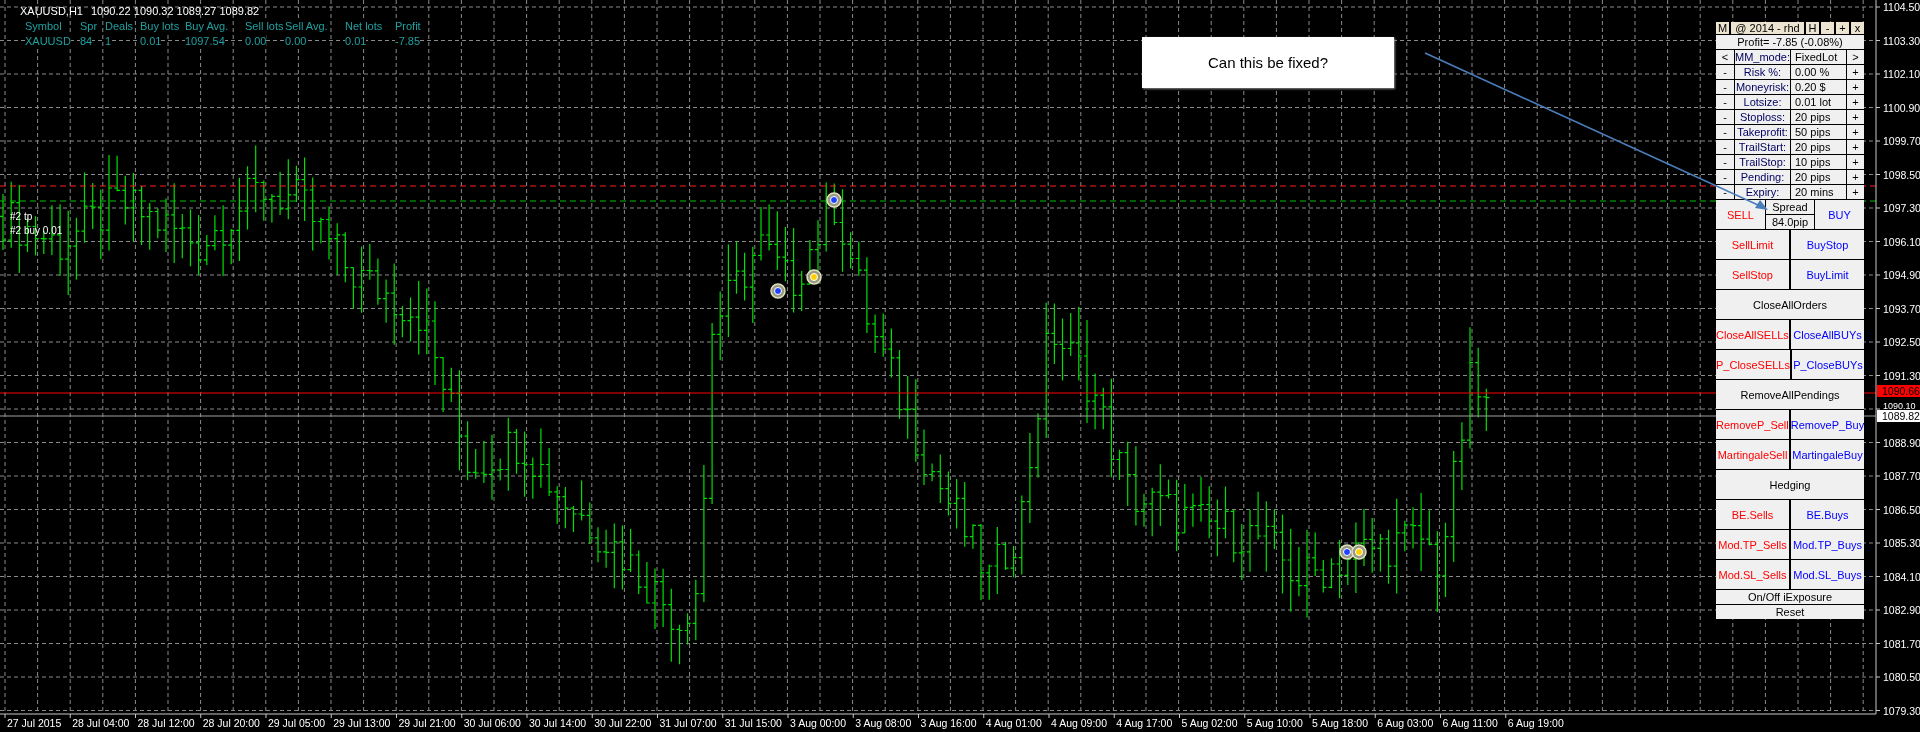  What do you see at coordinates (623, 723) in the screenshot?
I see `time-axis-label: 30 Jul 22:00` at bounding box center [623, 723].